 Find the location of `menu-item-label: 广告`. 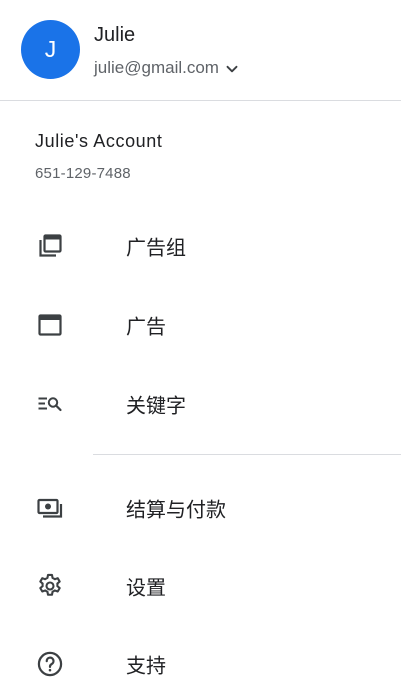

menu-item-label: 广告 is located at coordinates (146, 326).